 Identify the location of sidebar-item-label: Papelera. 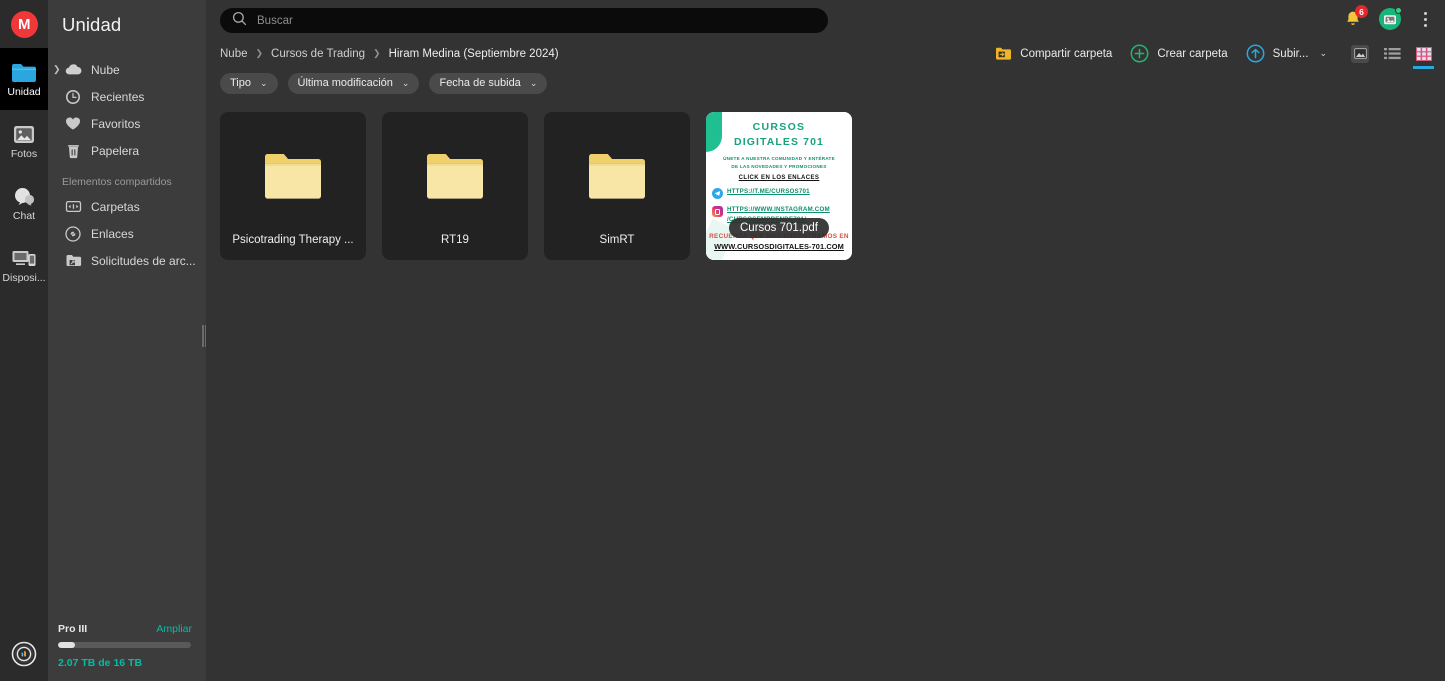
(115, 150).